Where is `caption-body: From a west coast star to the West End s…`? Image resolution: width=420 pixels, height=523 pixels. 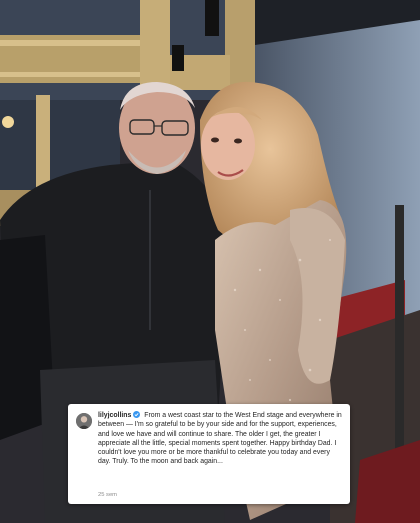 caption-body: From a west coast star to the West End s… is located at coordinates (220, 439).